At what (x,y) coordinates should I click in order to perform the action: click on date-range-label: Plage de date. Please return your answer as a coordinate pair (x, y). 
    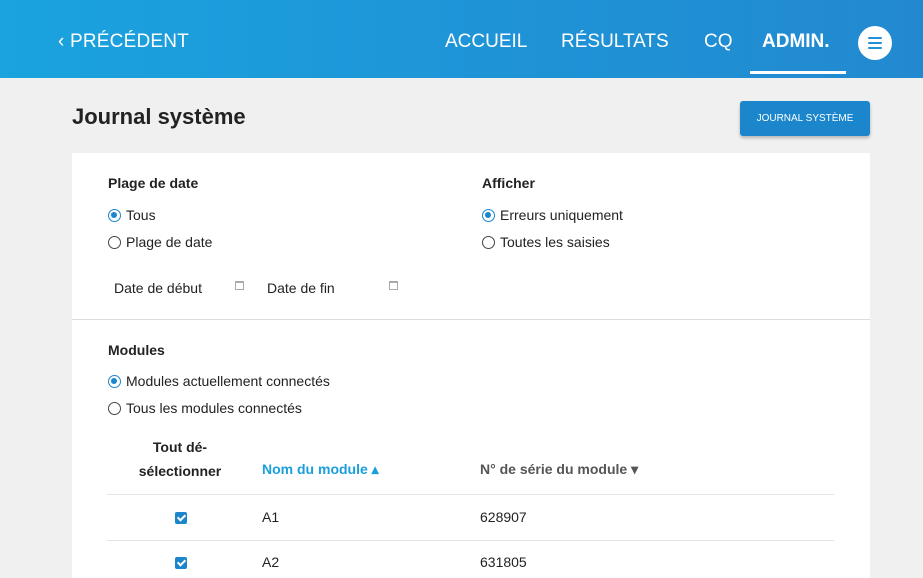
    Looking at the image, I should click on (153, 183).